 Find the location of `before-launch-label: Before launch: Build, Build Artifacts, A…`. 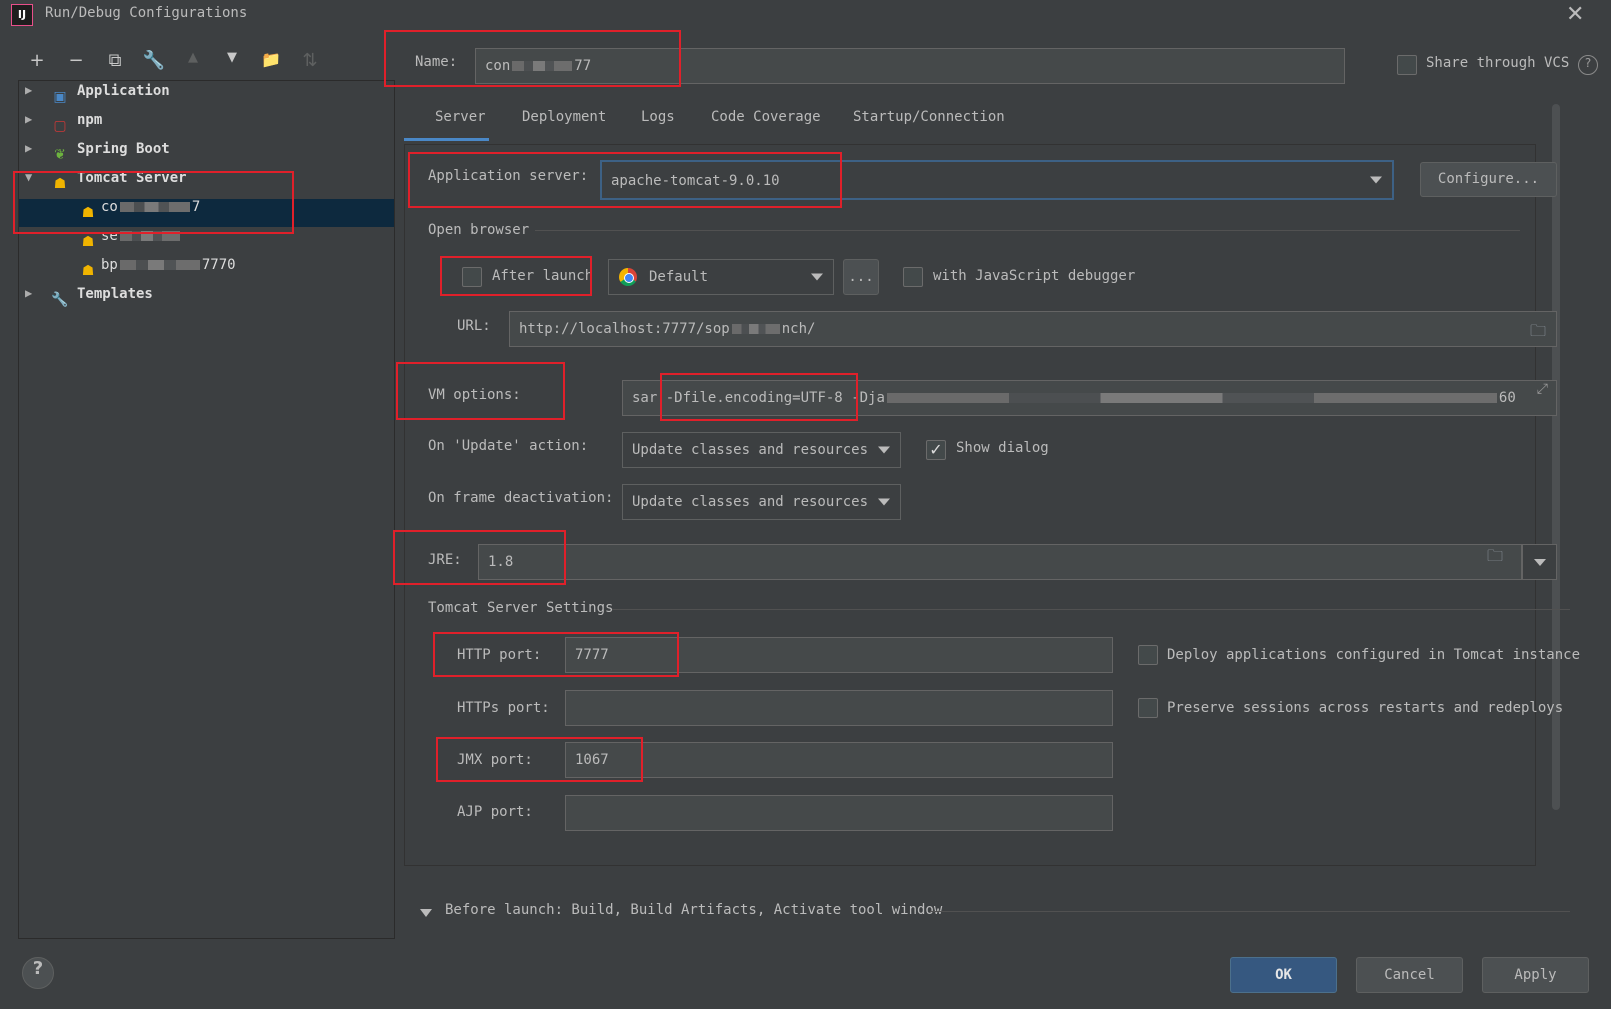

before-launch-label: Before launch: Build, Build Artifacts, A… is located at coordinates (693, 910).